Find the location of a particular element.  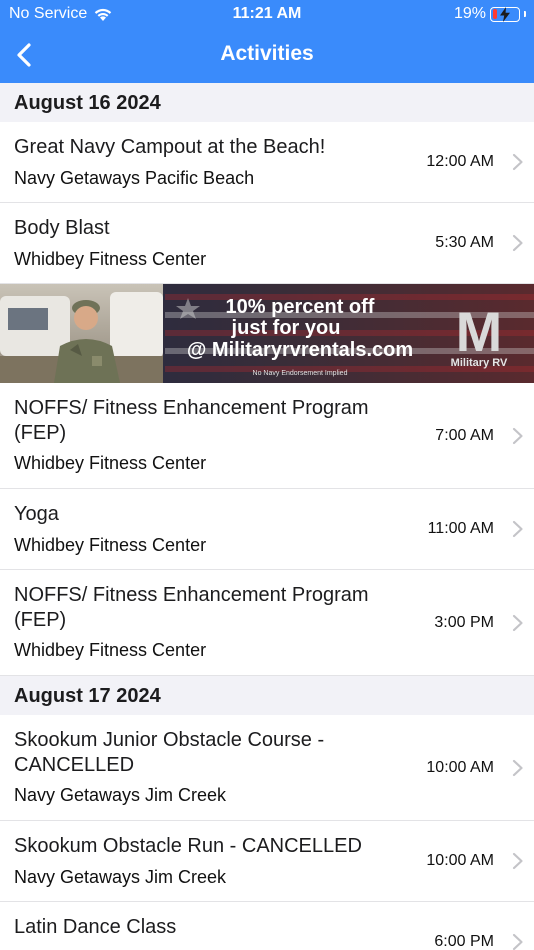

activity-time: 3:00 PM is located at coordinates (464, 622).